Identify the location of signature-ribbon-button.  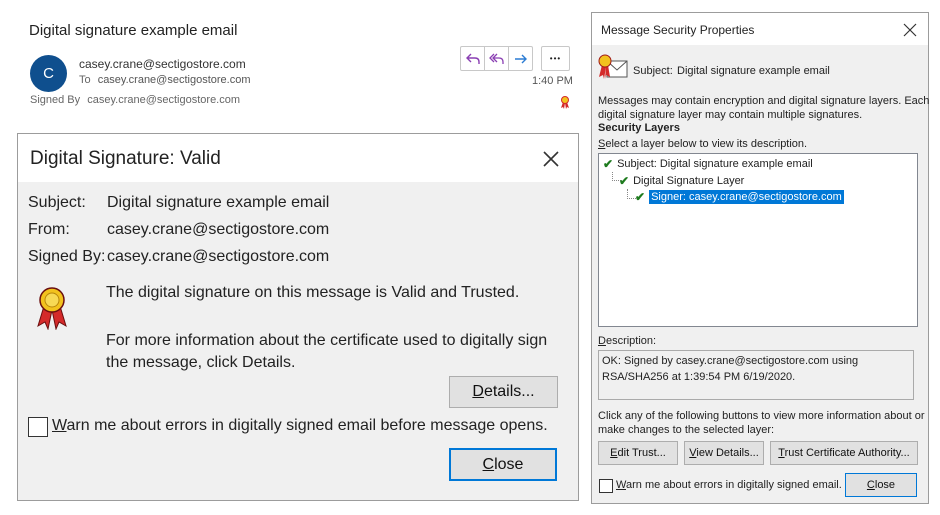
(565, 105).